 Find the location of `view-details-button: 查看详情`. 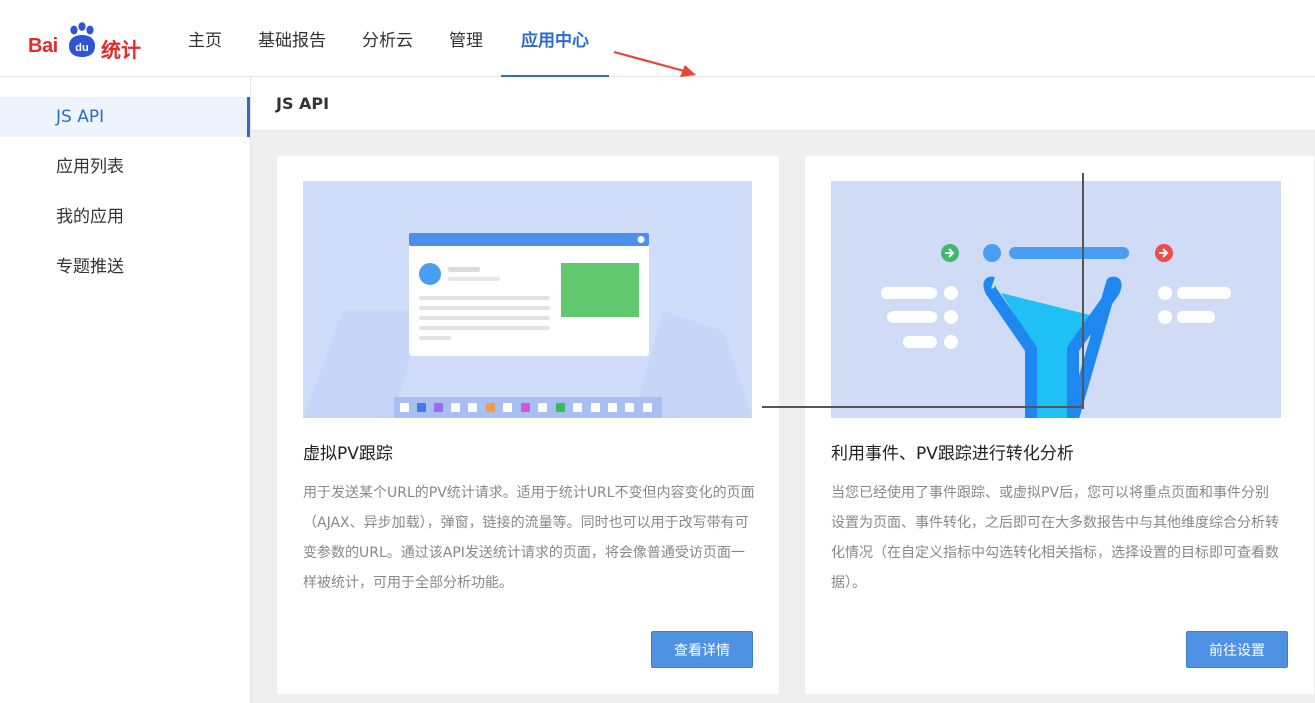

view-details-button: 查看详情 is located at coordinates (702, 649).